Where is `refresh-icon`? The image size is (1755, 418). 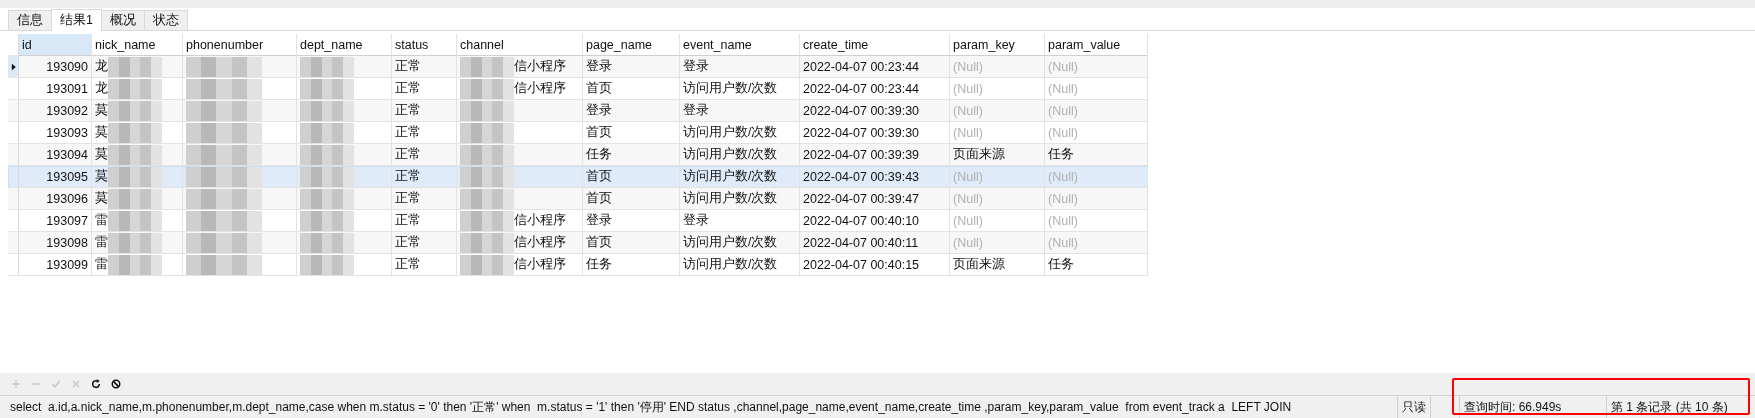 refresh-icon is located at coordinates (96, 384).